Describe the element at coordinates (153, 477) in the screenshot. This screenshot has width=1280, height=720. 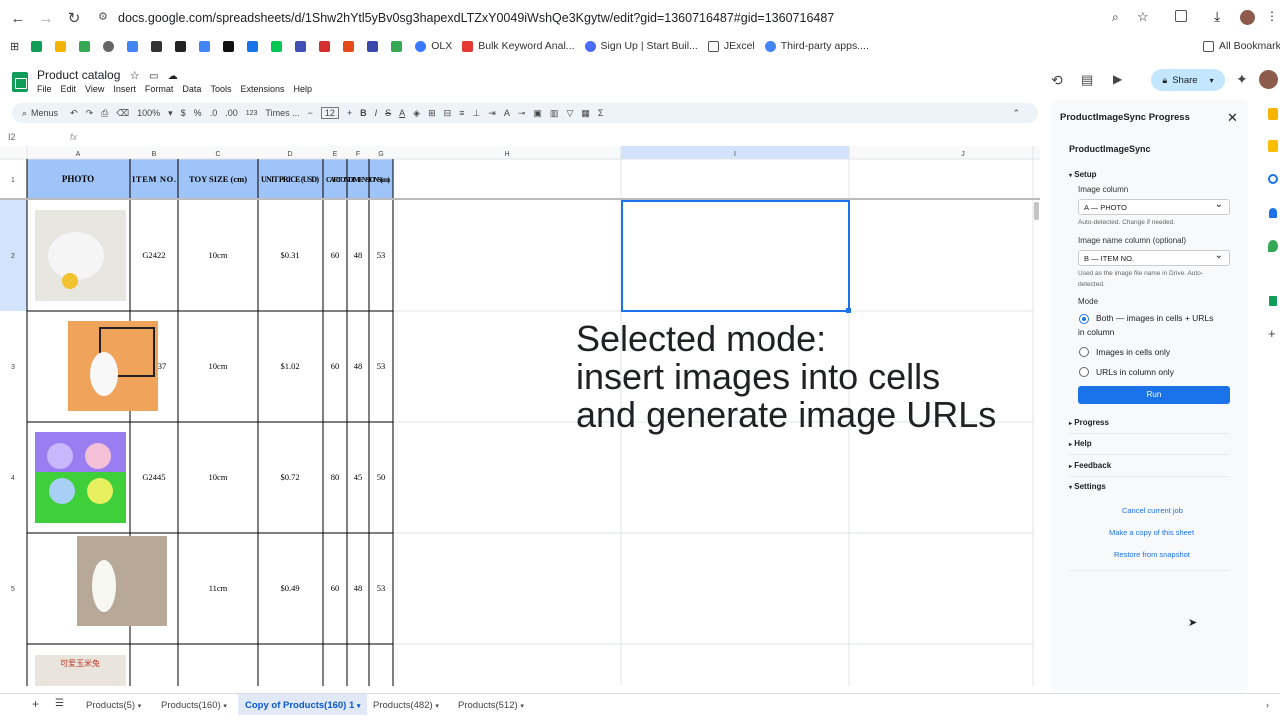
I see `cell-item-4: G2445` at that location.